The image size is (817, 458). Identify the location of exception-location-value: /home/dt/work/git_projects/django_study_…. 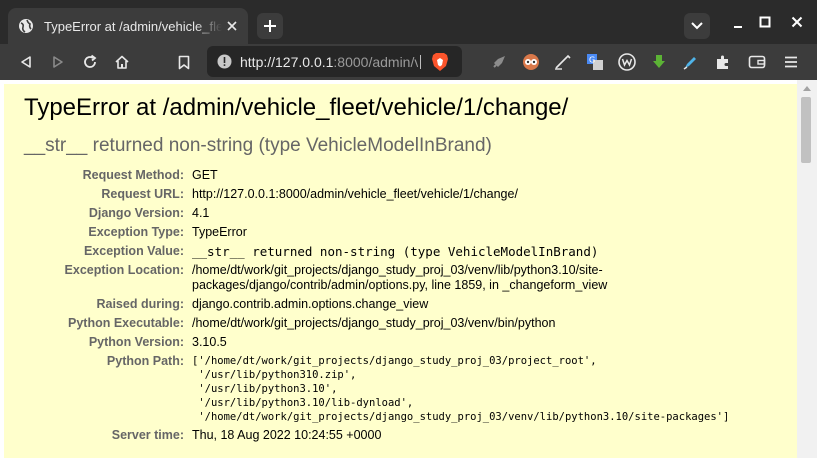
(492, 280).